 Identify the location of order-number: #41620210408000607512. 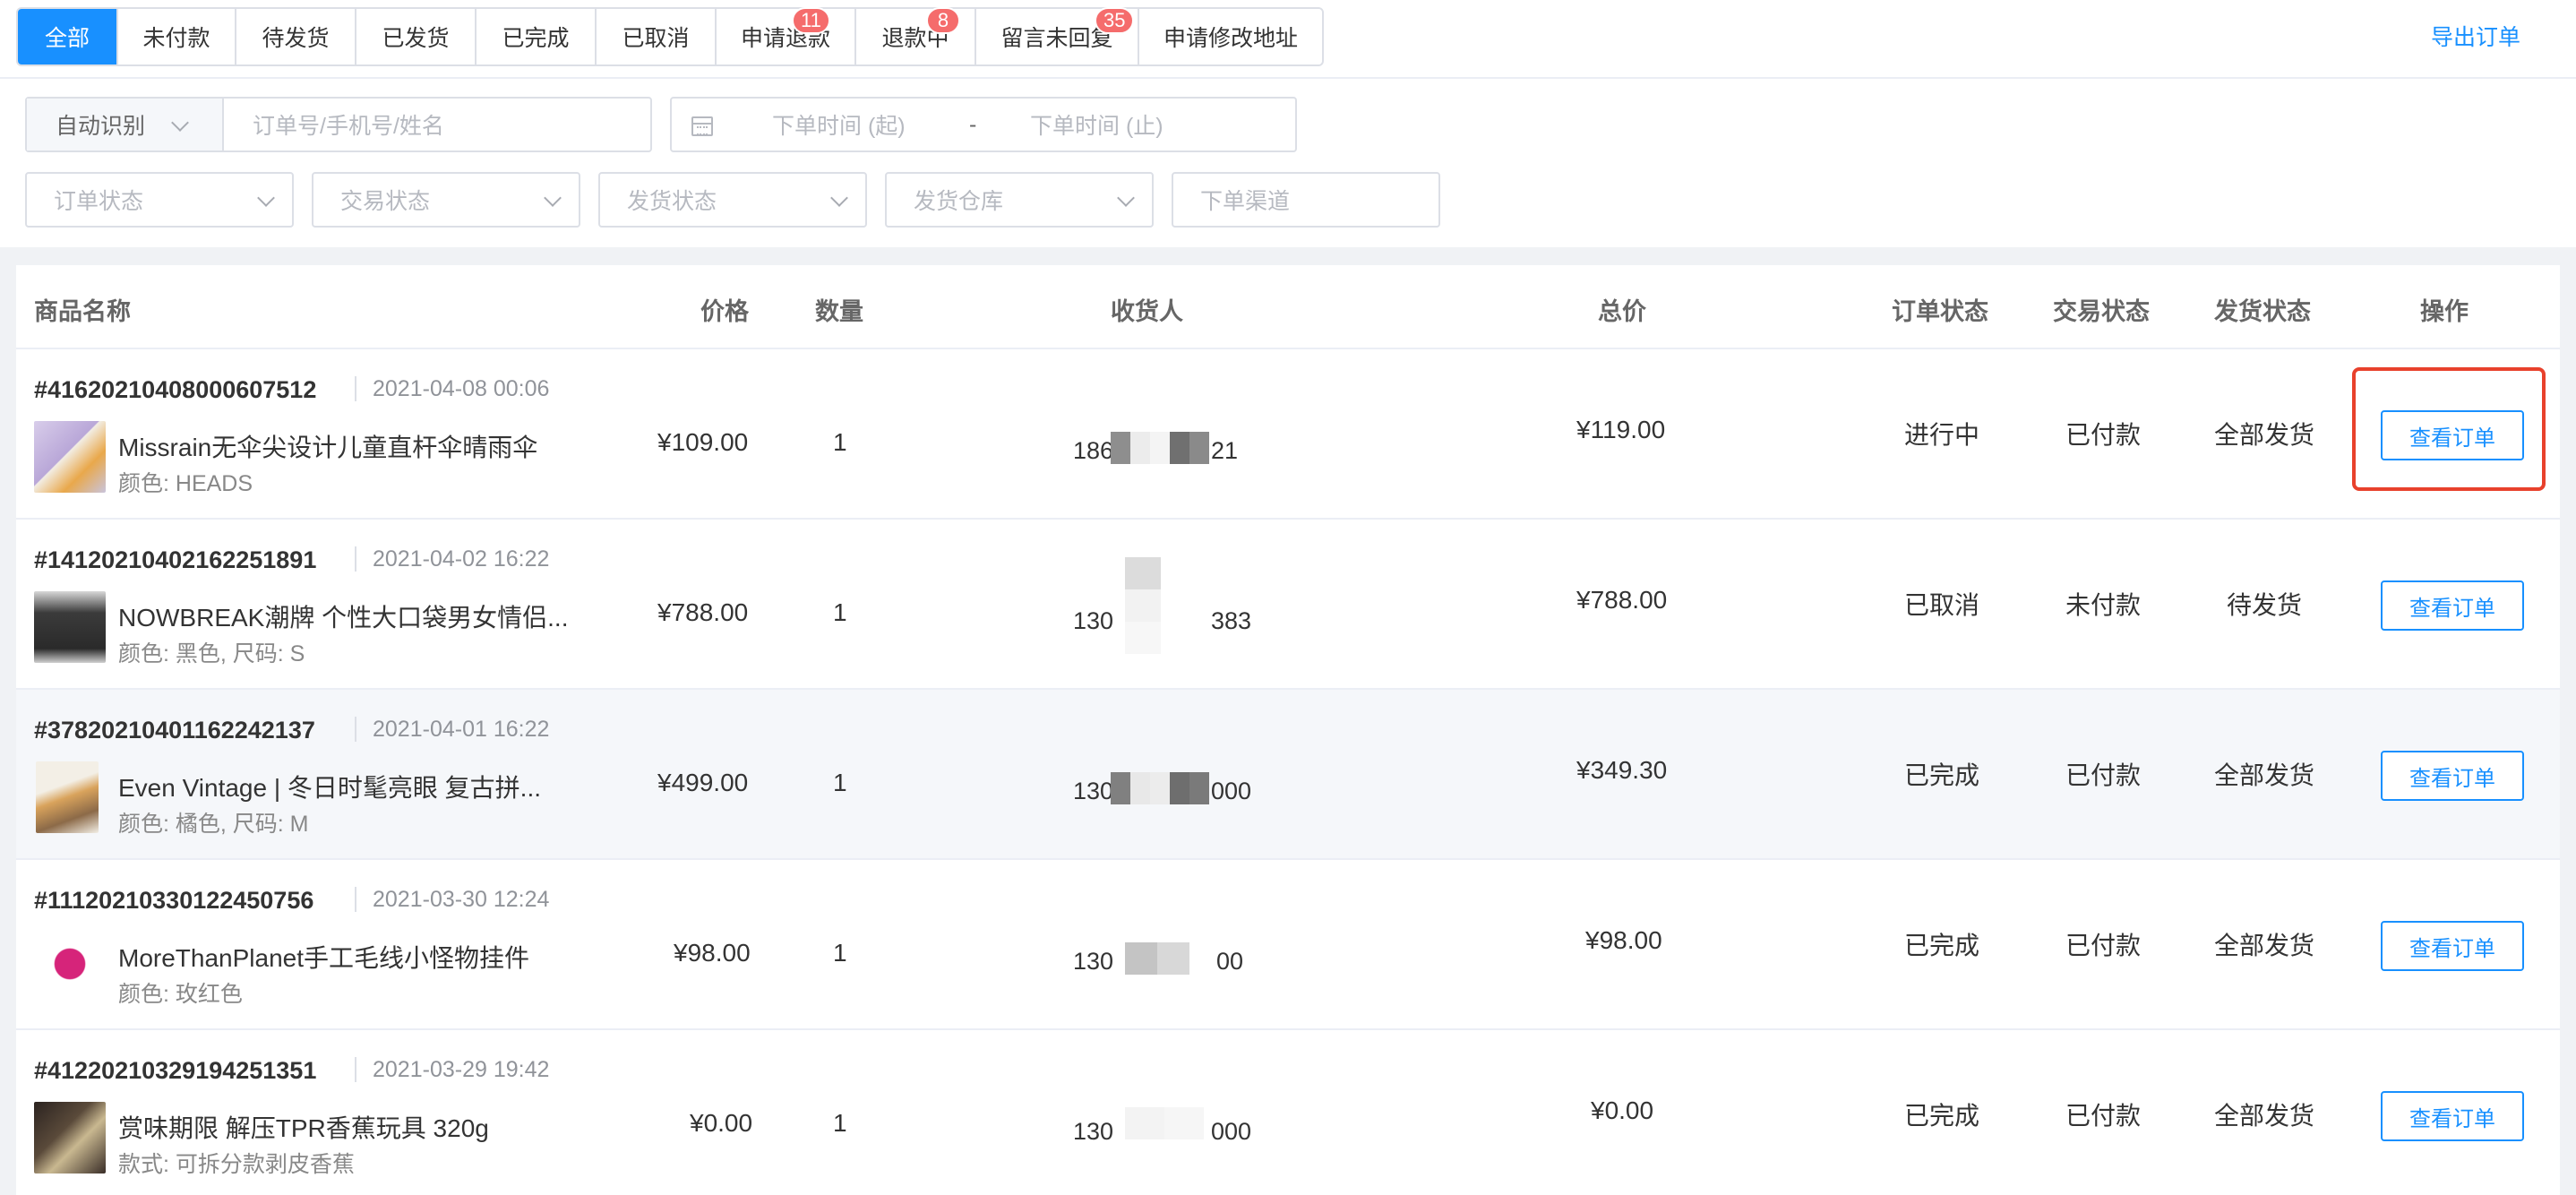
(175, 389).